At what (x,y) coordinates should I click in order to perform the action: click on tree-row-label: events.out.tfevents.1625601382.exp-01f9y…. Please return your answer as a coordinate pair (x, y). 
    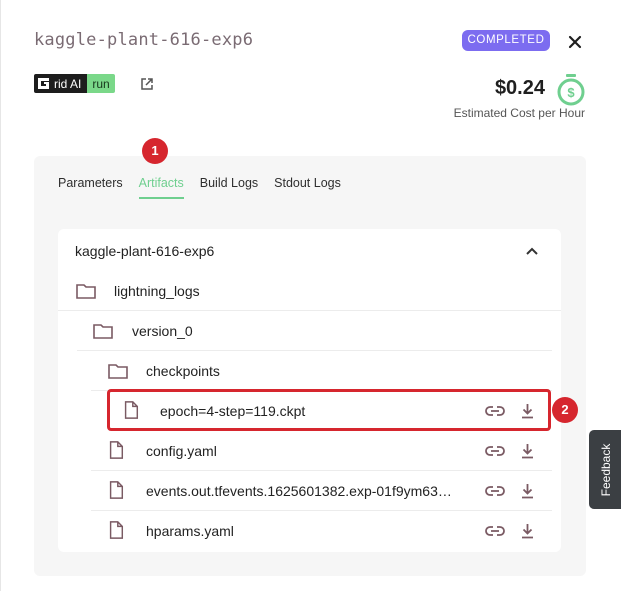
    Looking at the image, I should click on (299, 491).